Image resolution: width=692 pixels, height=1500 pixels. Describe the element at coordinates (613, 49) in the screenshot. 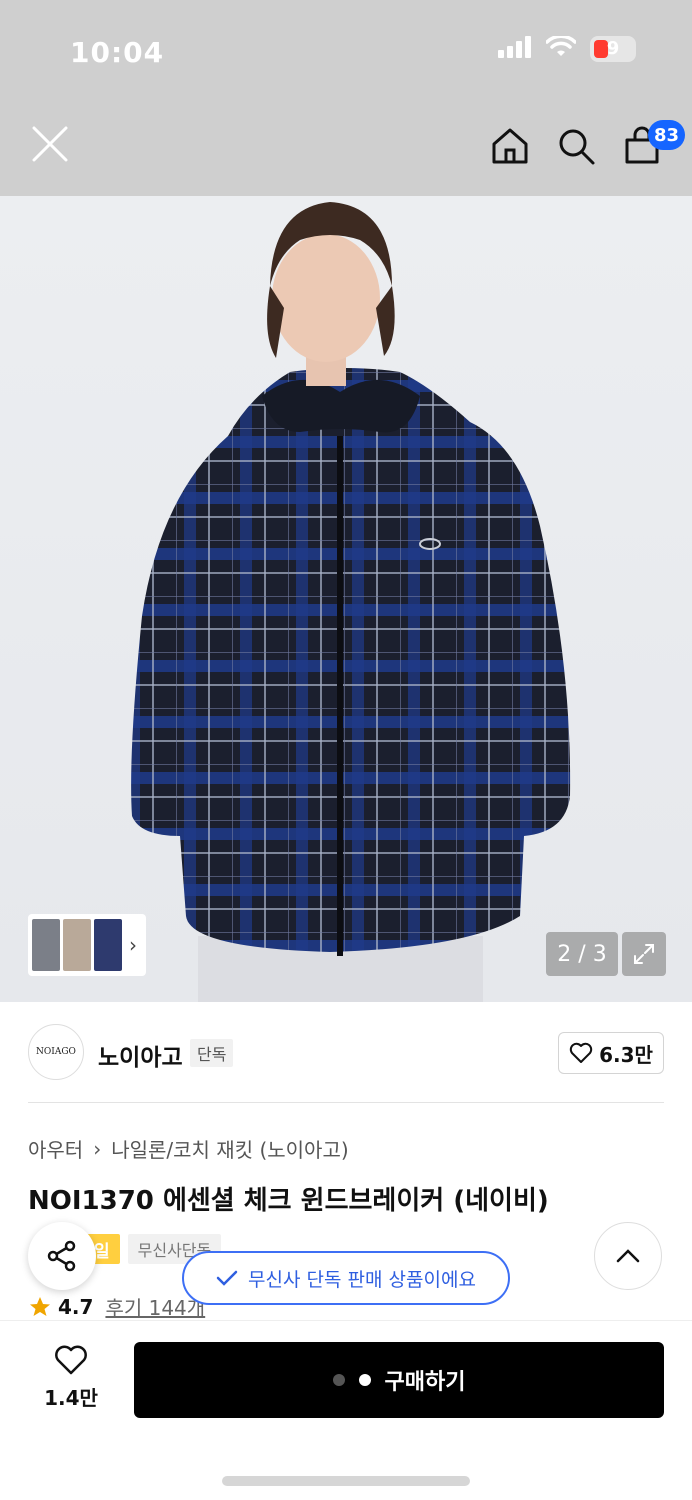

I see `battery-icon: 9` at that location.